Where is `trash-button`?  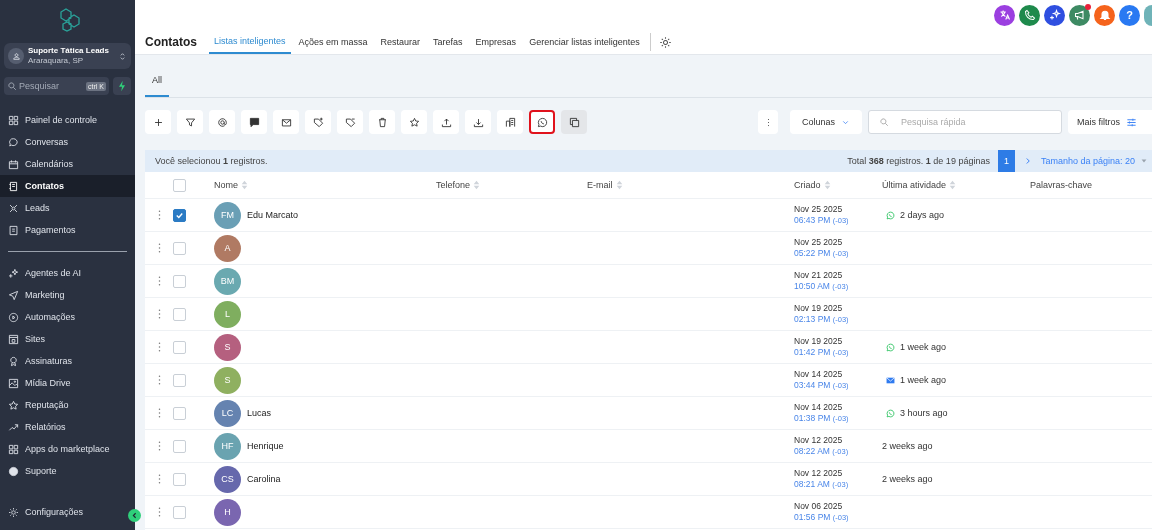
trash-button is located at coordinates (382, 122).